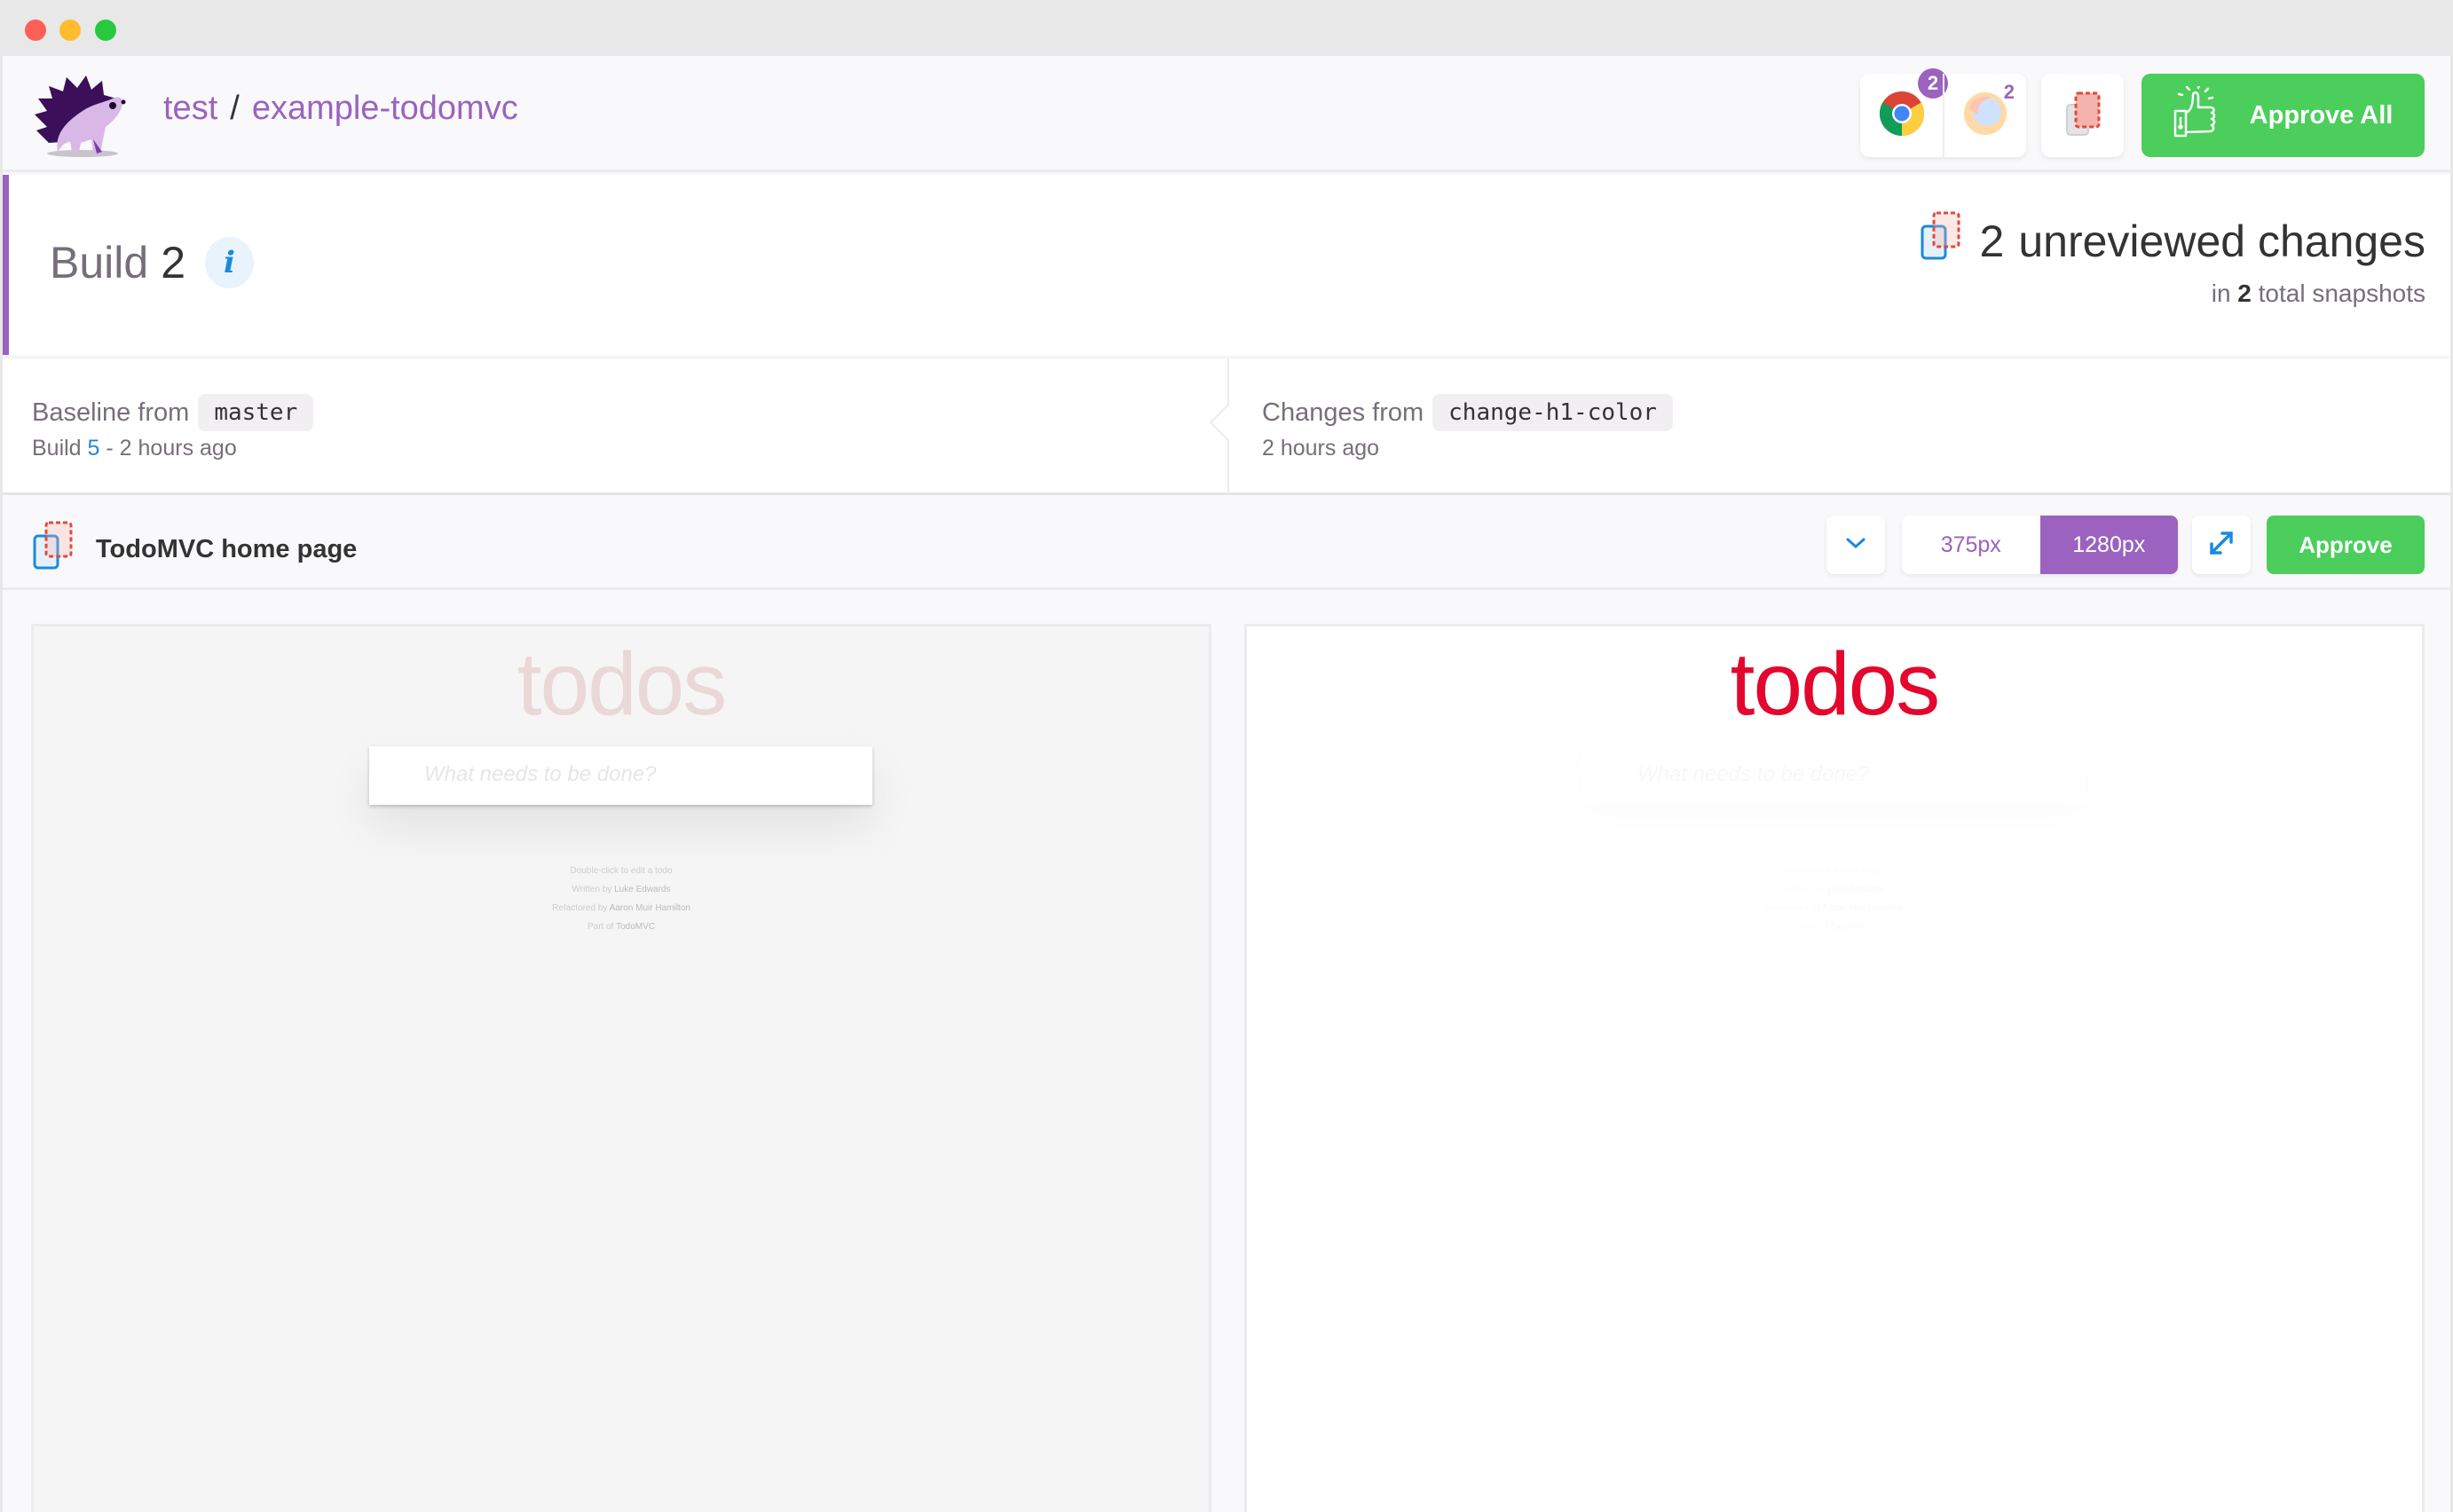  I want to click on minimize-window-button, so click(70, 30).